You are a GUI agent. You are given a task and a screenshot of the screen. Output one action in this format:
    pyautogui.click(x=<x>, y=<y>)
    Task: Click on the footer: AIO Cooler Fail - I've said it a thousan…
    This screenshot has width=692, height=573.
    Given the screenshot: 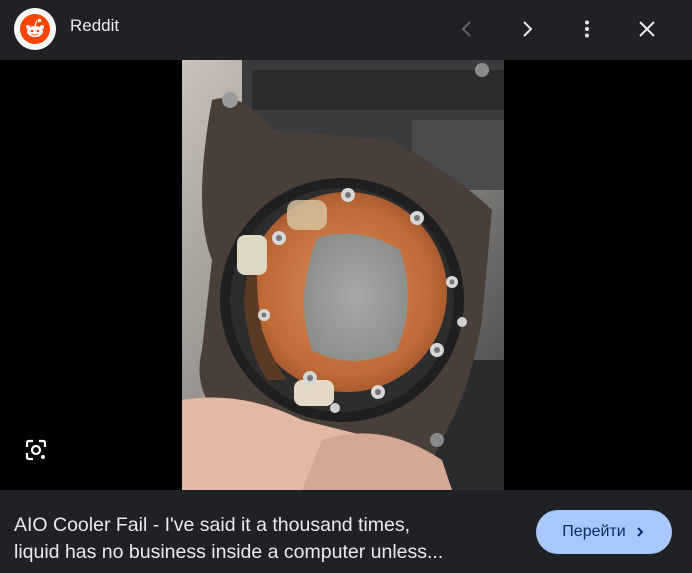 What is the action you would take?
    pyautogui.click(x=346, y=531)
    